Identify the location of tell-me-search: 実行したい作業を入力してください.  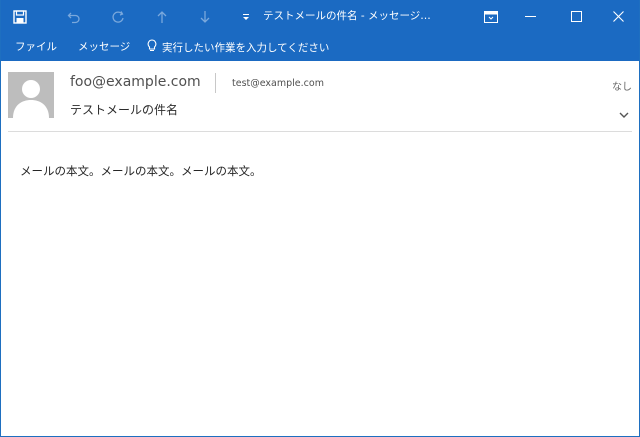
(238, 47).